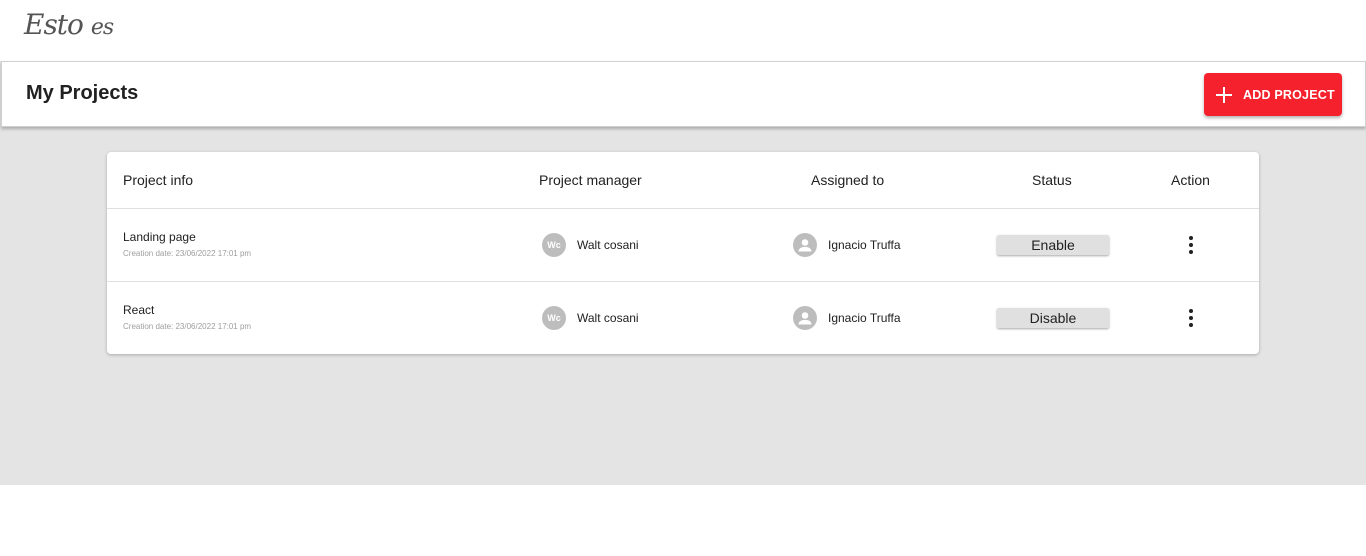 Image resolution: width=1366 pixels, height=556 pixels. I want to click on add-project-label: ADD PROJECT, so click(1289, 94).